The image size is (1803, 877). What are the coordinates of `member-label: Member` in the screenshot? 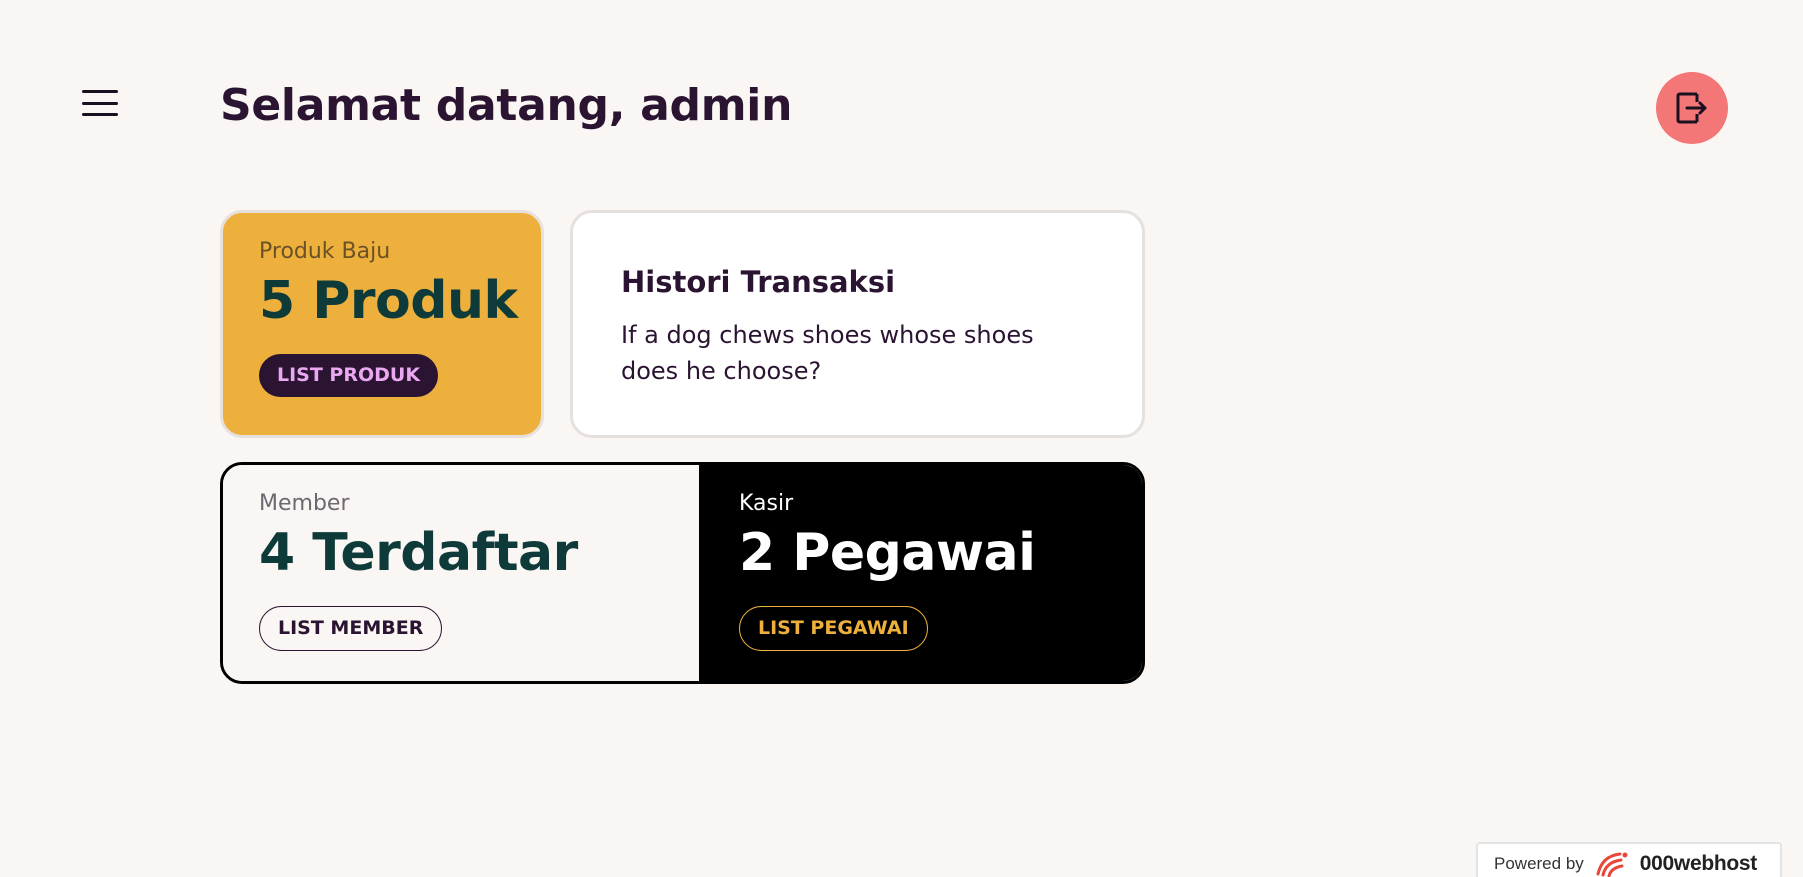 It's located at (304, 503).